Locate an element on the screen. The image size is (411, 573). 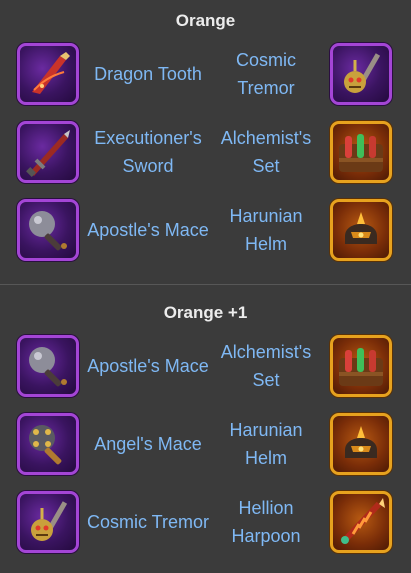
item-row: Executioner's Sword Alchemist's Set is located at coordinates (205, 152).